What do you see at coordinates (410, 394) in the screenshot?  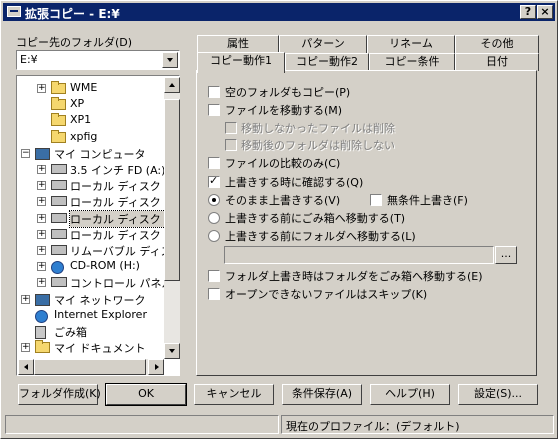 I see `help-button: ヘルプ(H)` at bounding box center [410, 394].